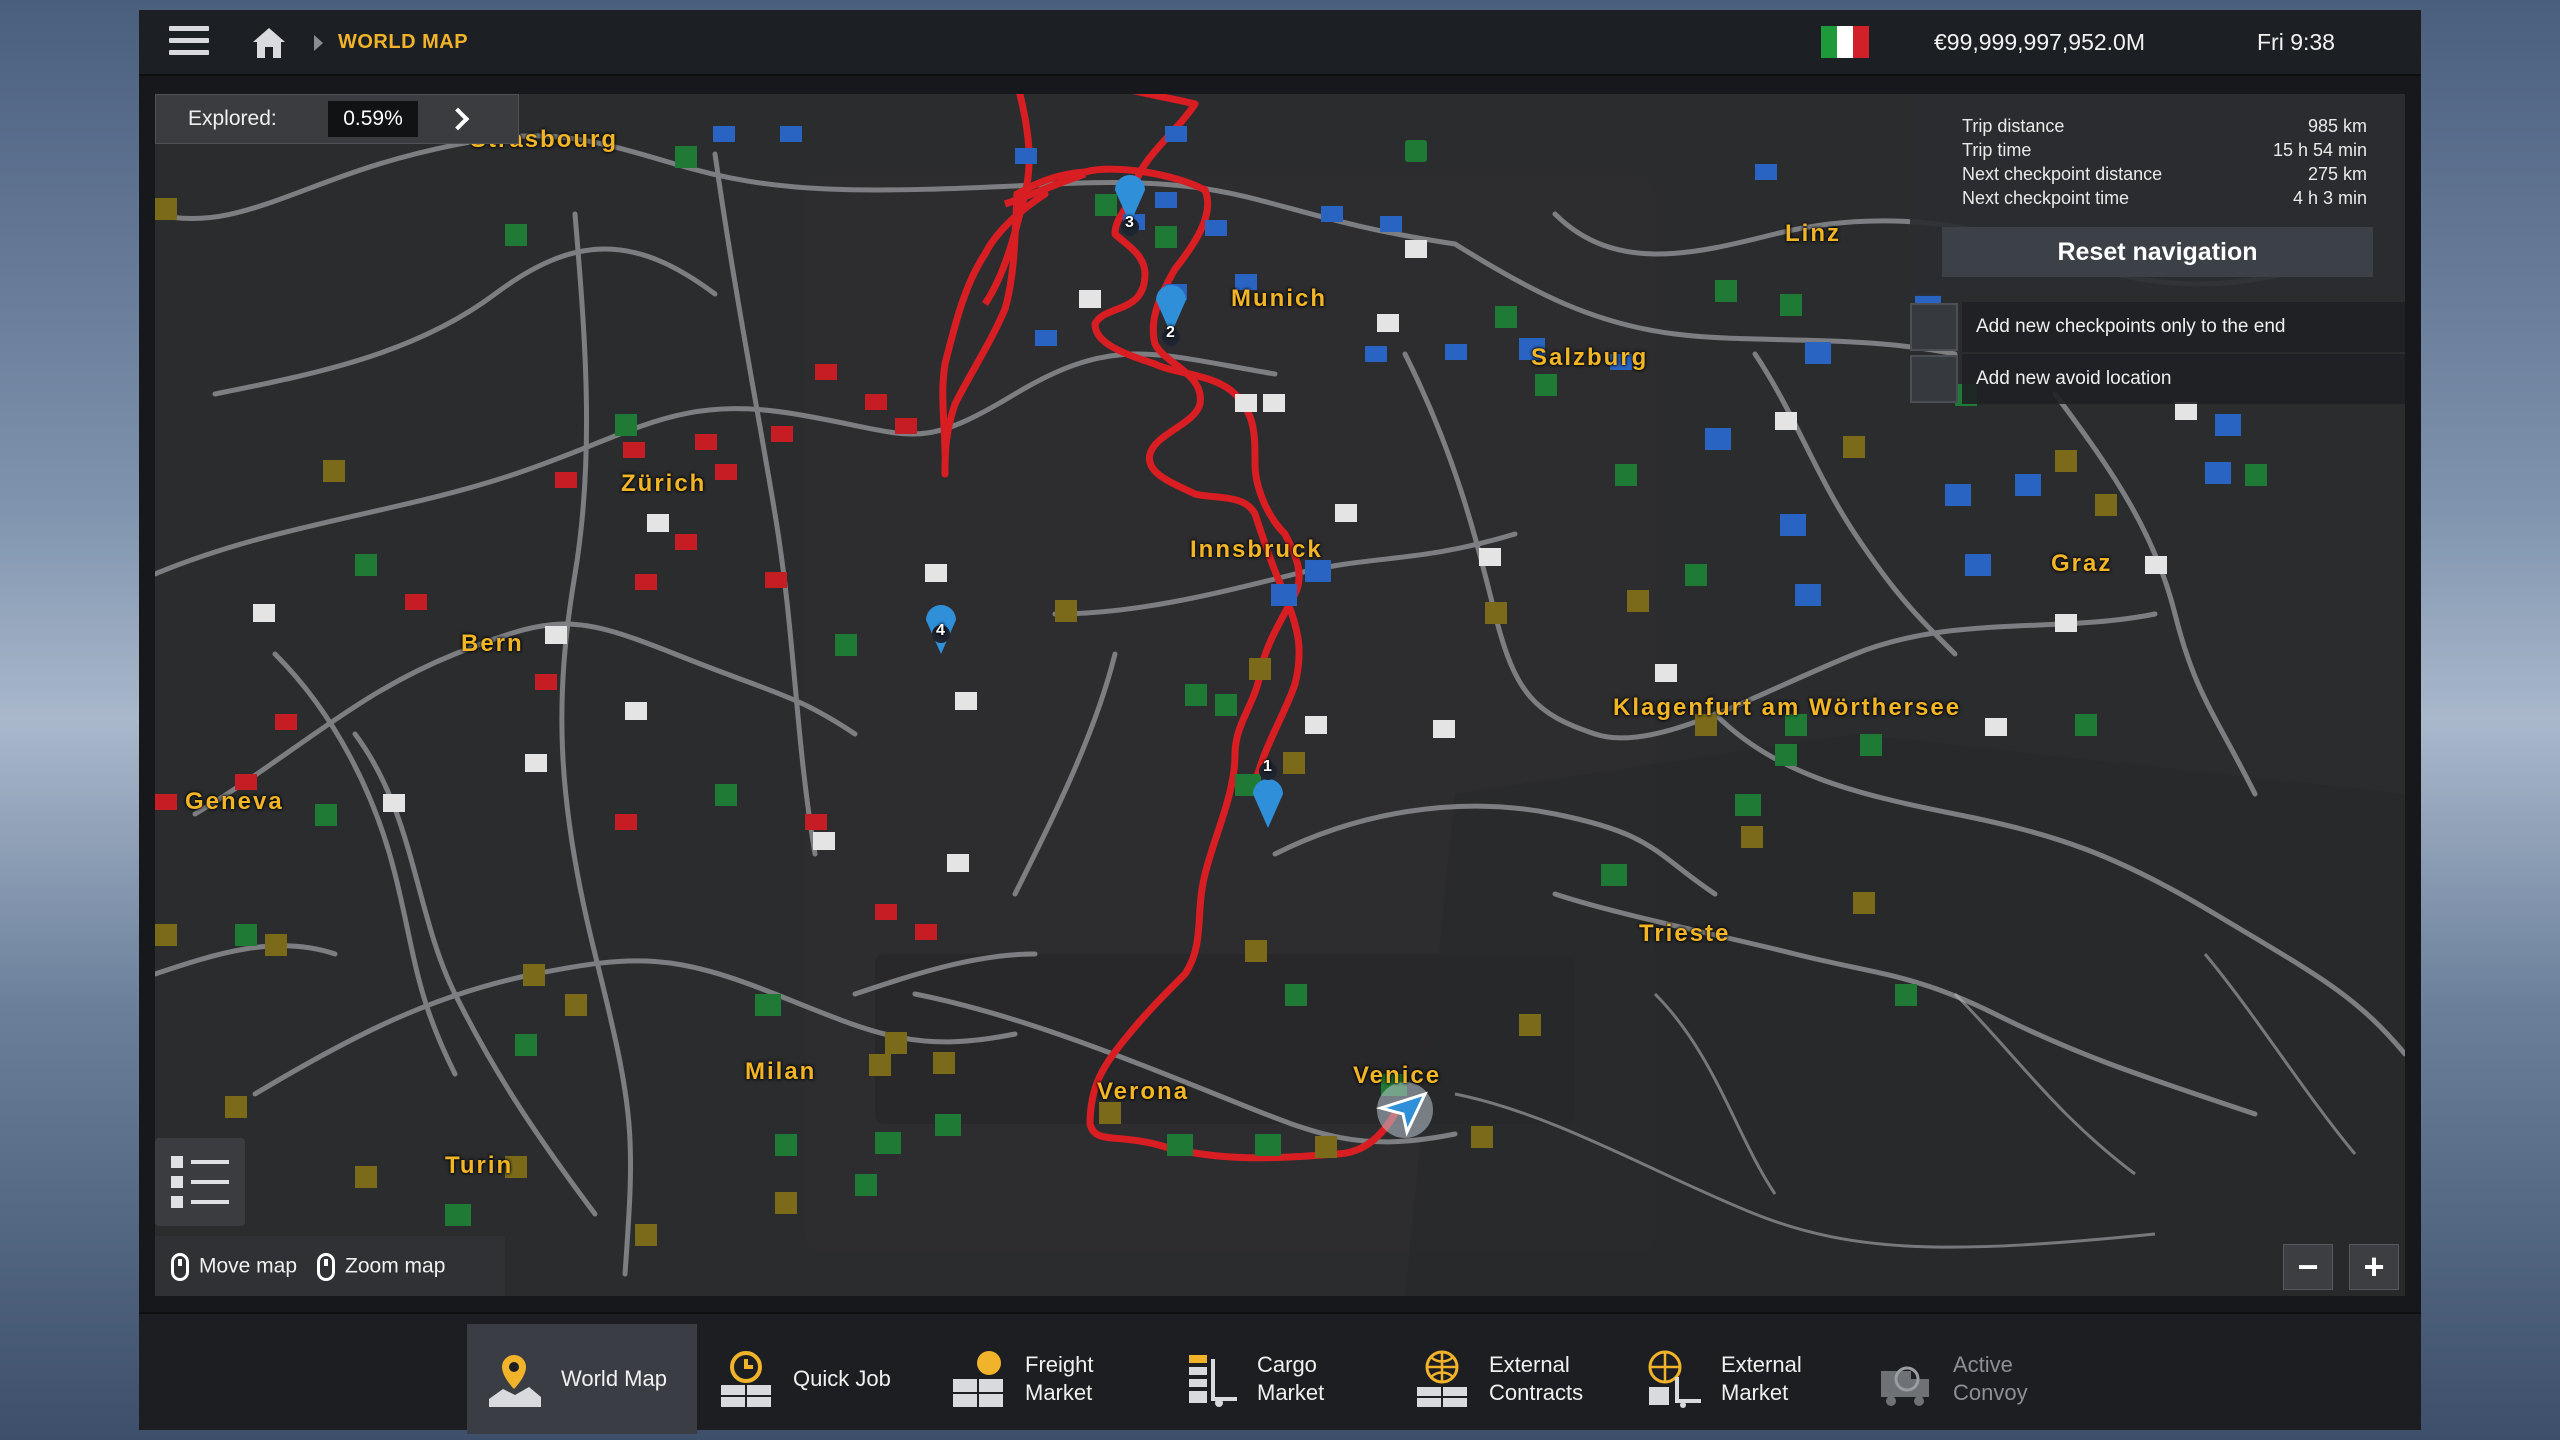 Image resolution: width=2560 pixels, height=1440 pixels. What do you see at coordinates (1397, 1075) in the screenshot?
I see `city-label: Venice` at bounding box center [1397, 1075].